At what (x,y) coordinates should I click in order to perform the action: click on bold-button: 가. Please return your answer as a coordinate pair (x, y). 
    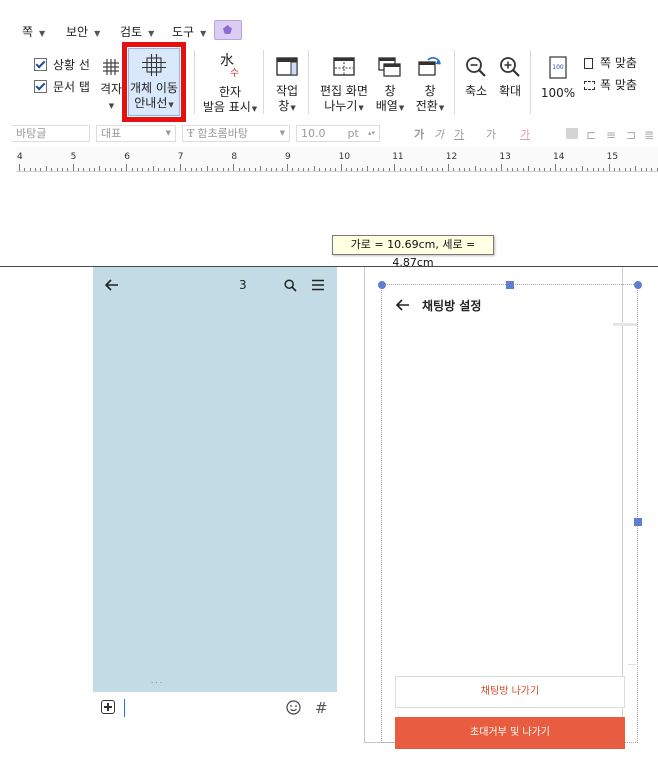
    Looking at the image, I should click on (419, 134).